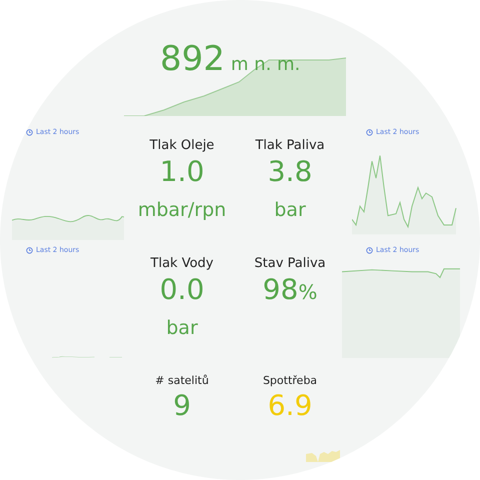 Image resolution: width=480 pixels, height=480 pixels. Describe the element at coordinates (182, 380) in the screenshot. I see `stat-title: # satelitů` at that location.